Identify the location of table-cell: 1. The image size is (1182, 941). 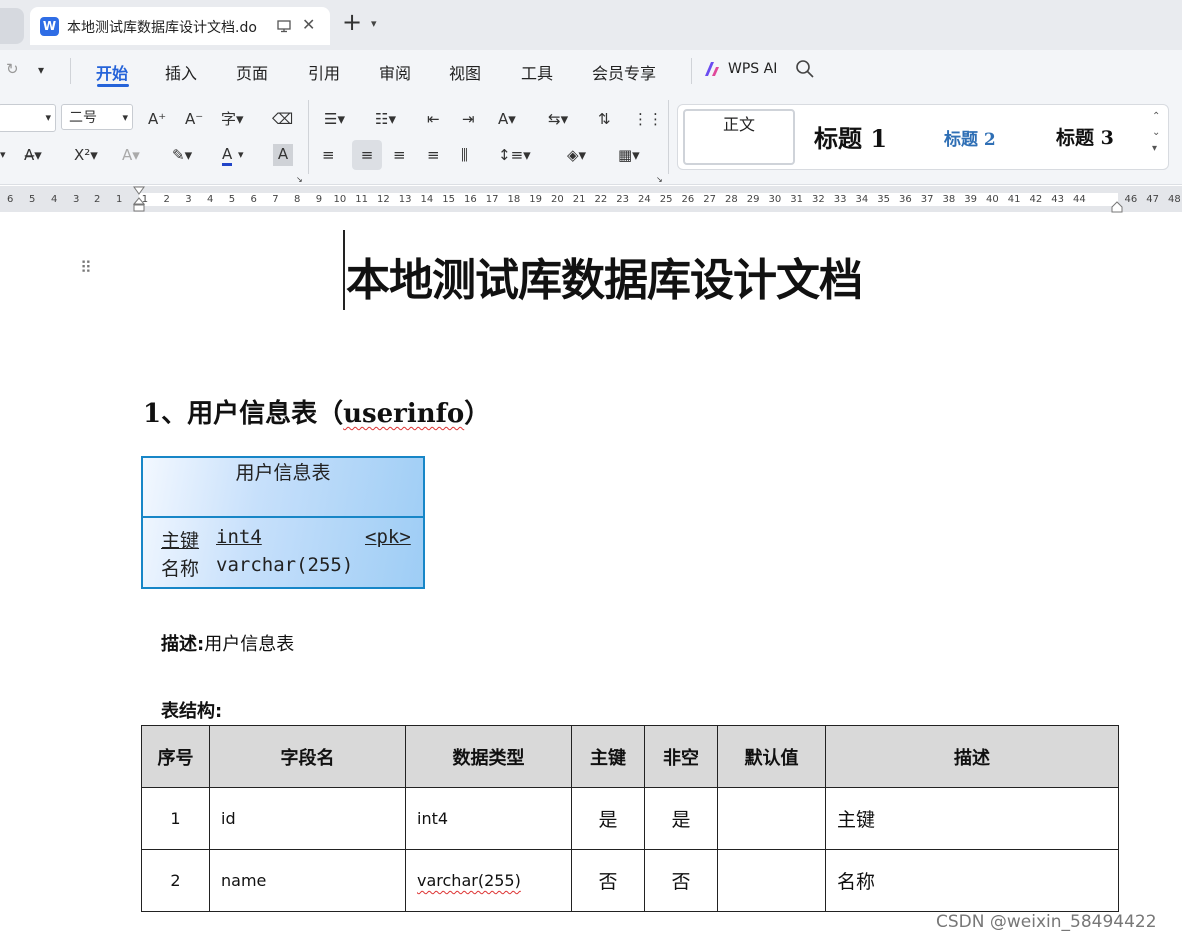
(175, 818).